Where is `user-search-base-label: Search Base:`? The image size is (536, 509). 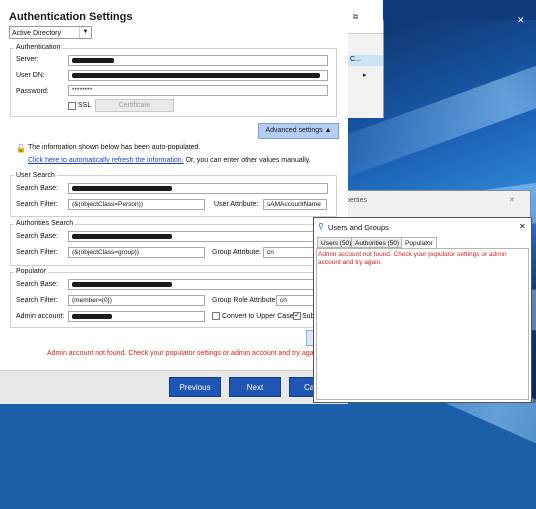
user-search-base-label: Search Base: is located at coordinates (37, 188).